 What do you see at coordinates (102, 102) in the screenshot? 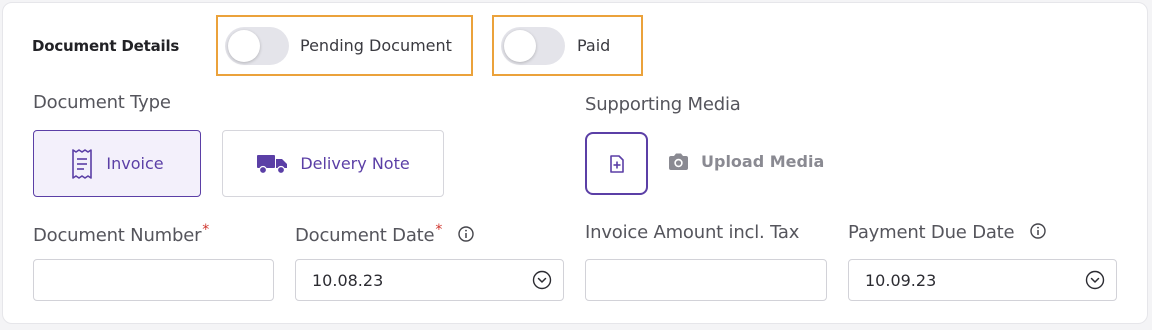
I see `document-type-label: Document Type` at bounding box center [102, 102].